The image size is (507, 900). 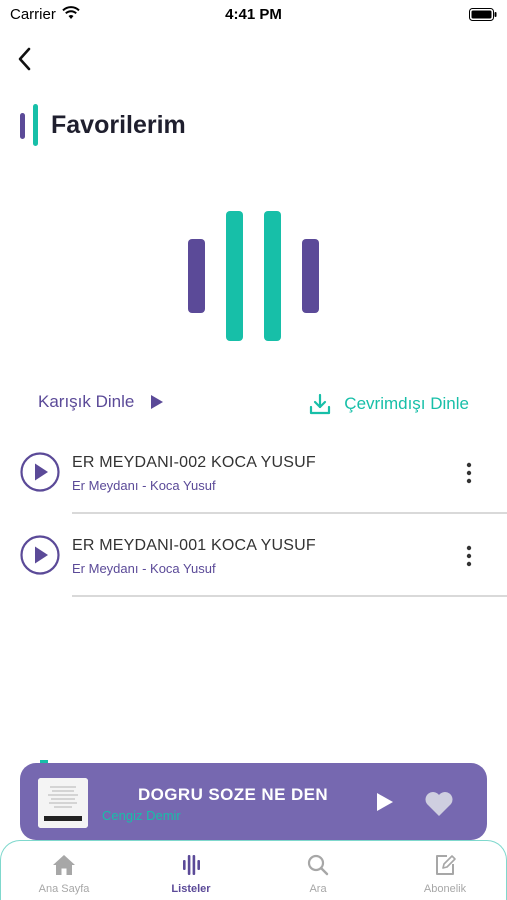 I want to click on tab-listeler: Listeler, so click(x=191, y=874).